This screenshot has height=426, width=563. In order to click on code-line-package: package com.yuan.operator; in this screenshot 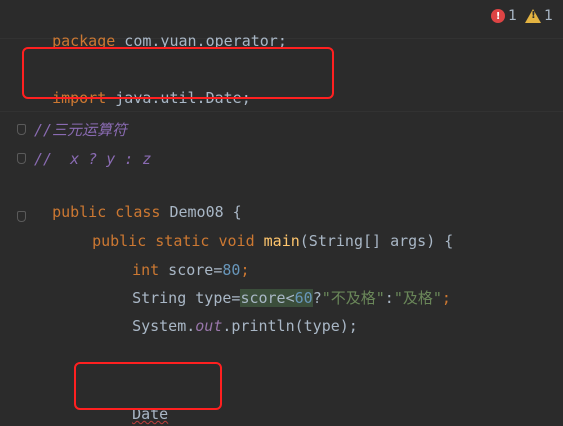, I will do `click(160, 27)`.